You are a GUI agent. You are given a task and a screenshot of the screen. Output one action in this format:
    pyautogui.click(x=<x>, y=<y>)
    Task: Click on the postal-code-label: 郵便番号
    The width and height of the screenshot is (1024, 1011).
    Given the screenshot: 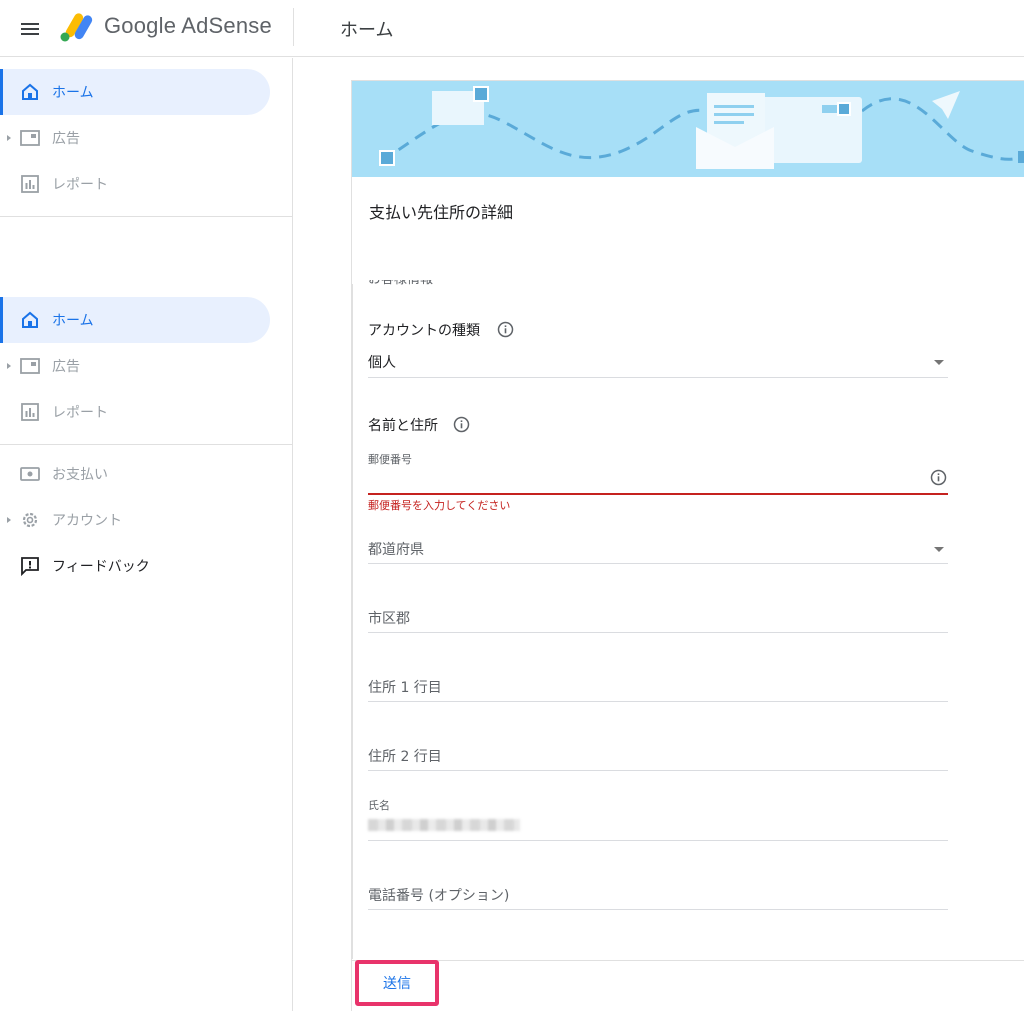 What is the action you would take?
    pyautogui.click(x=390, y=459)
    